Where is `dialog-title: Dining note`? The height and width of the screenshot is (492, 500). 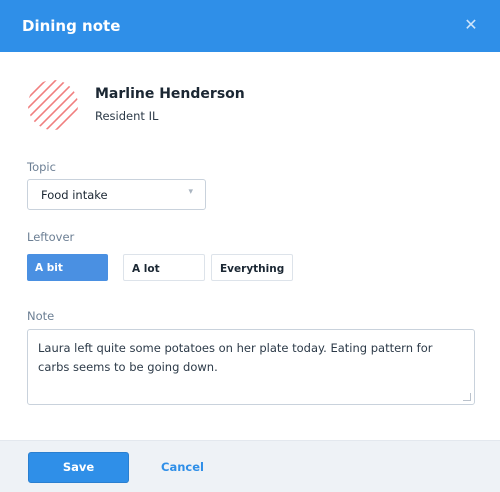 dialog-title: Dining note is located at coordinates (71, 26).